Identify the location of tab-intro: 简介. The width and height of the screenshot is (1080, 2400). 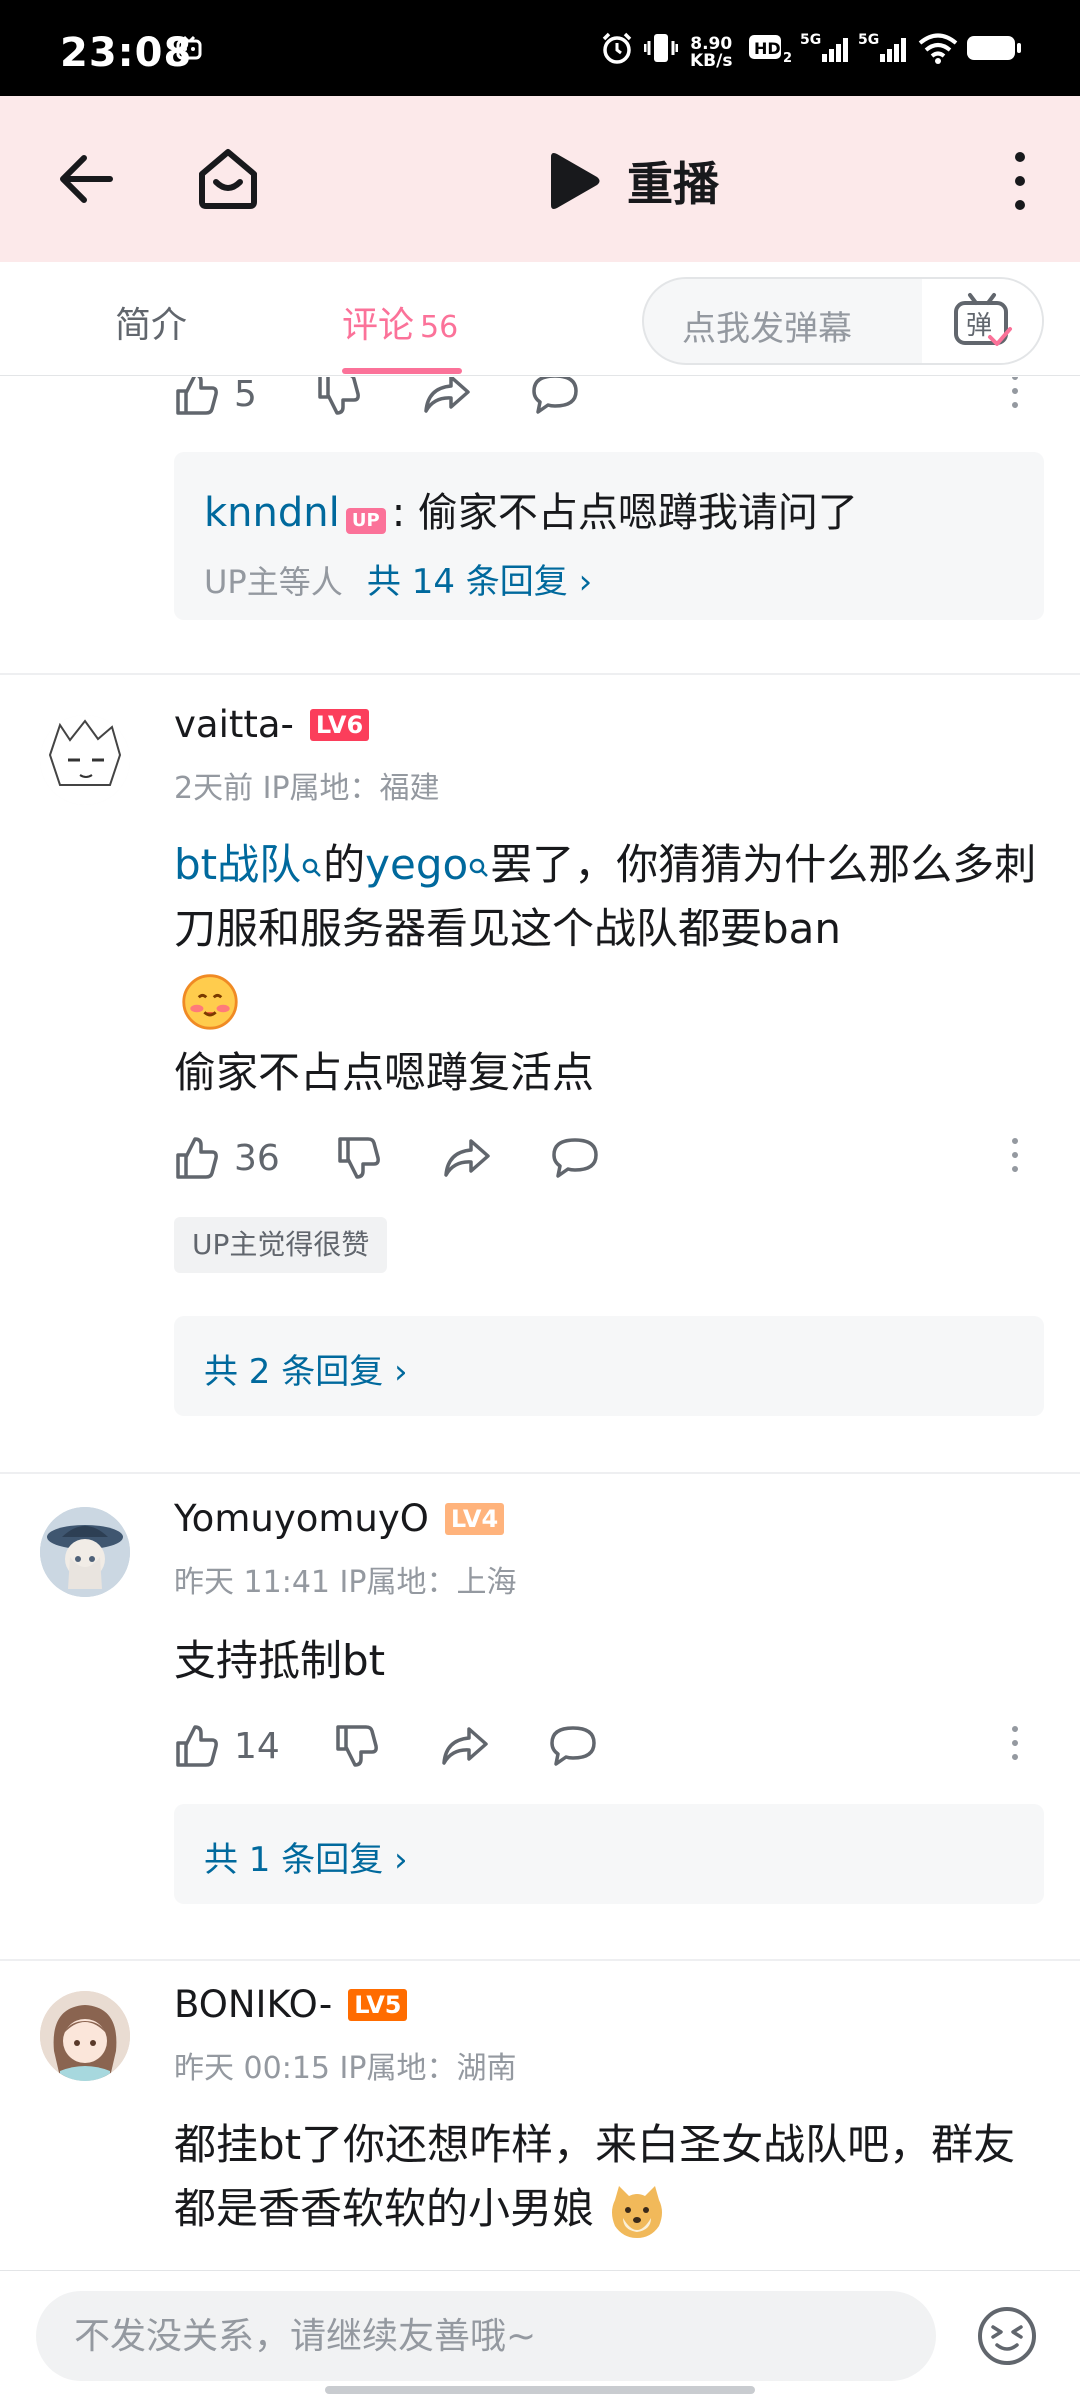
(151, 322).